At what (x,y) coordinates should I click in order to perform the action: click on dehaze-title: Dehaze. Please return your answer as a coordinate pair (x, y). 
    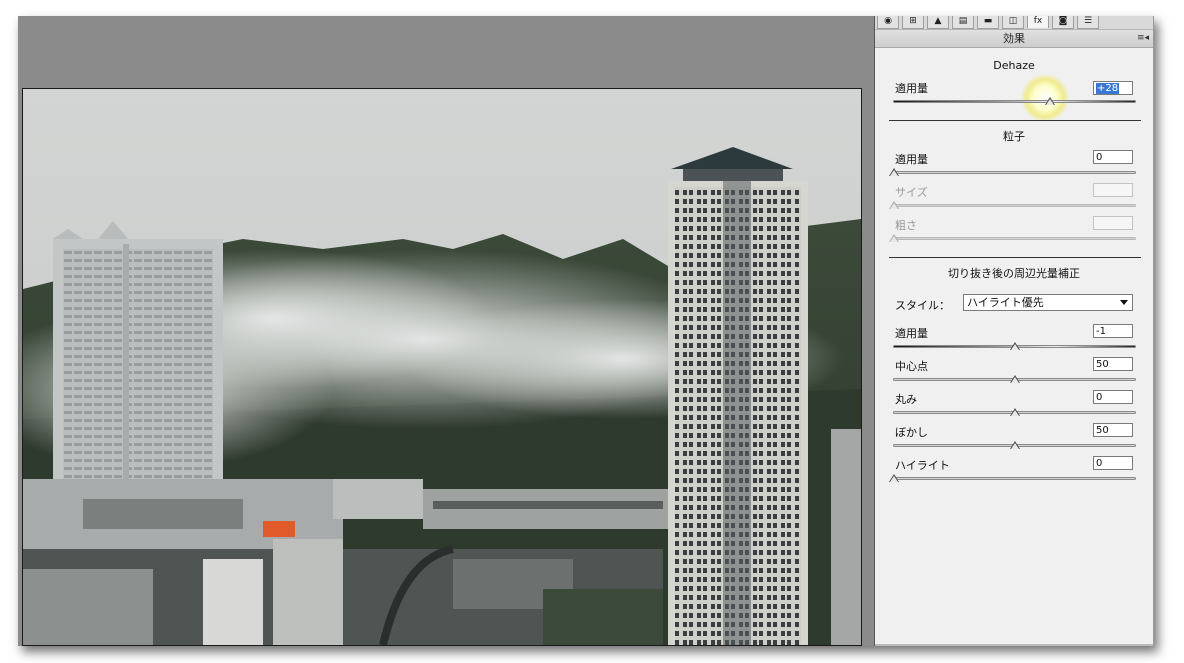
    Looking at the image, I should click on (1014, 65).